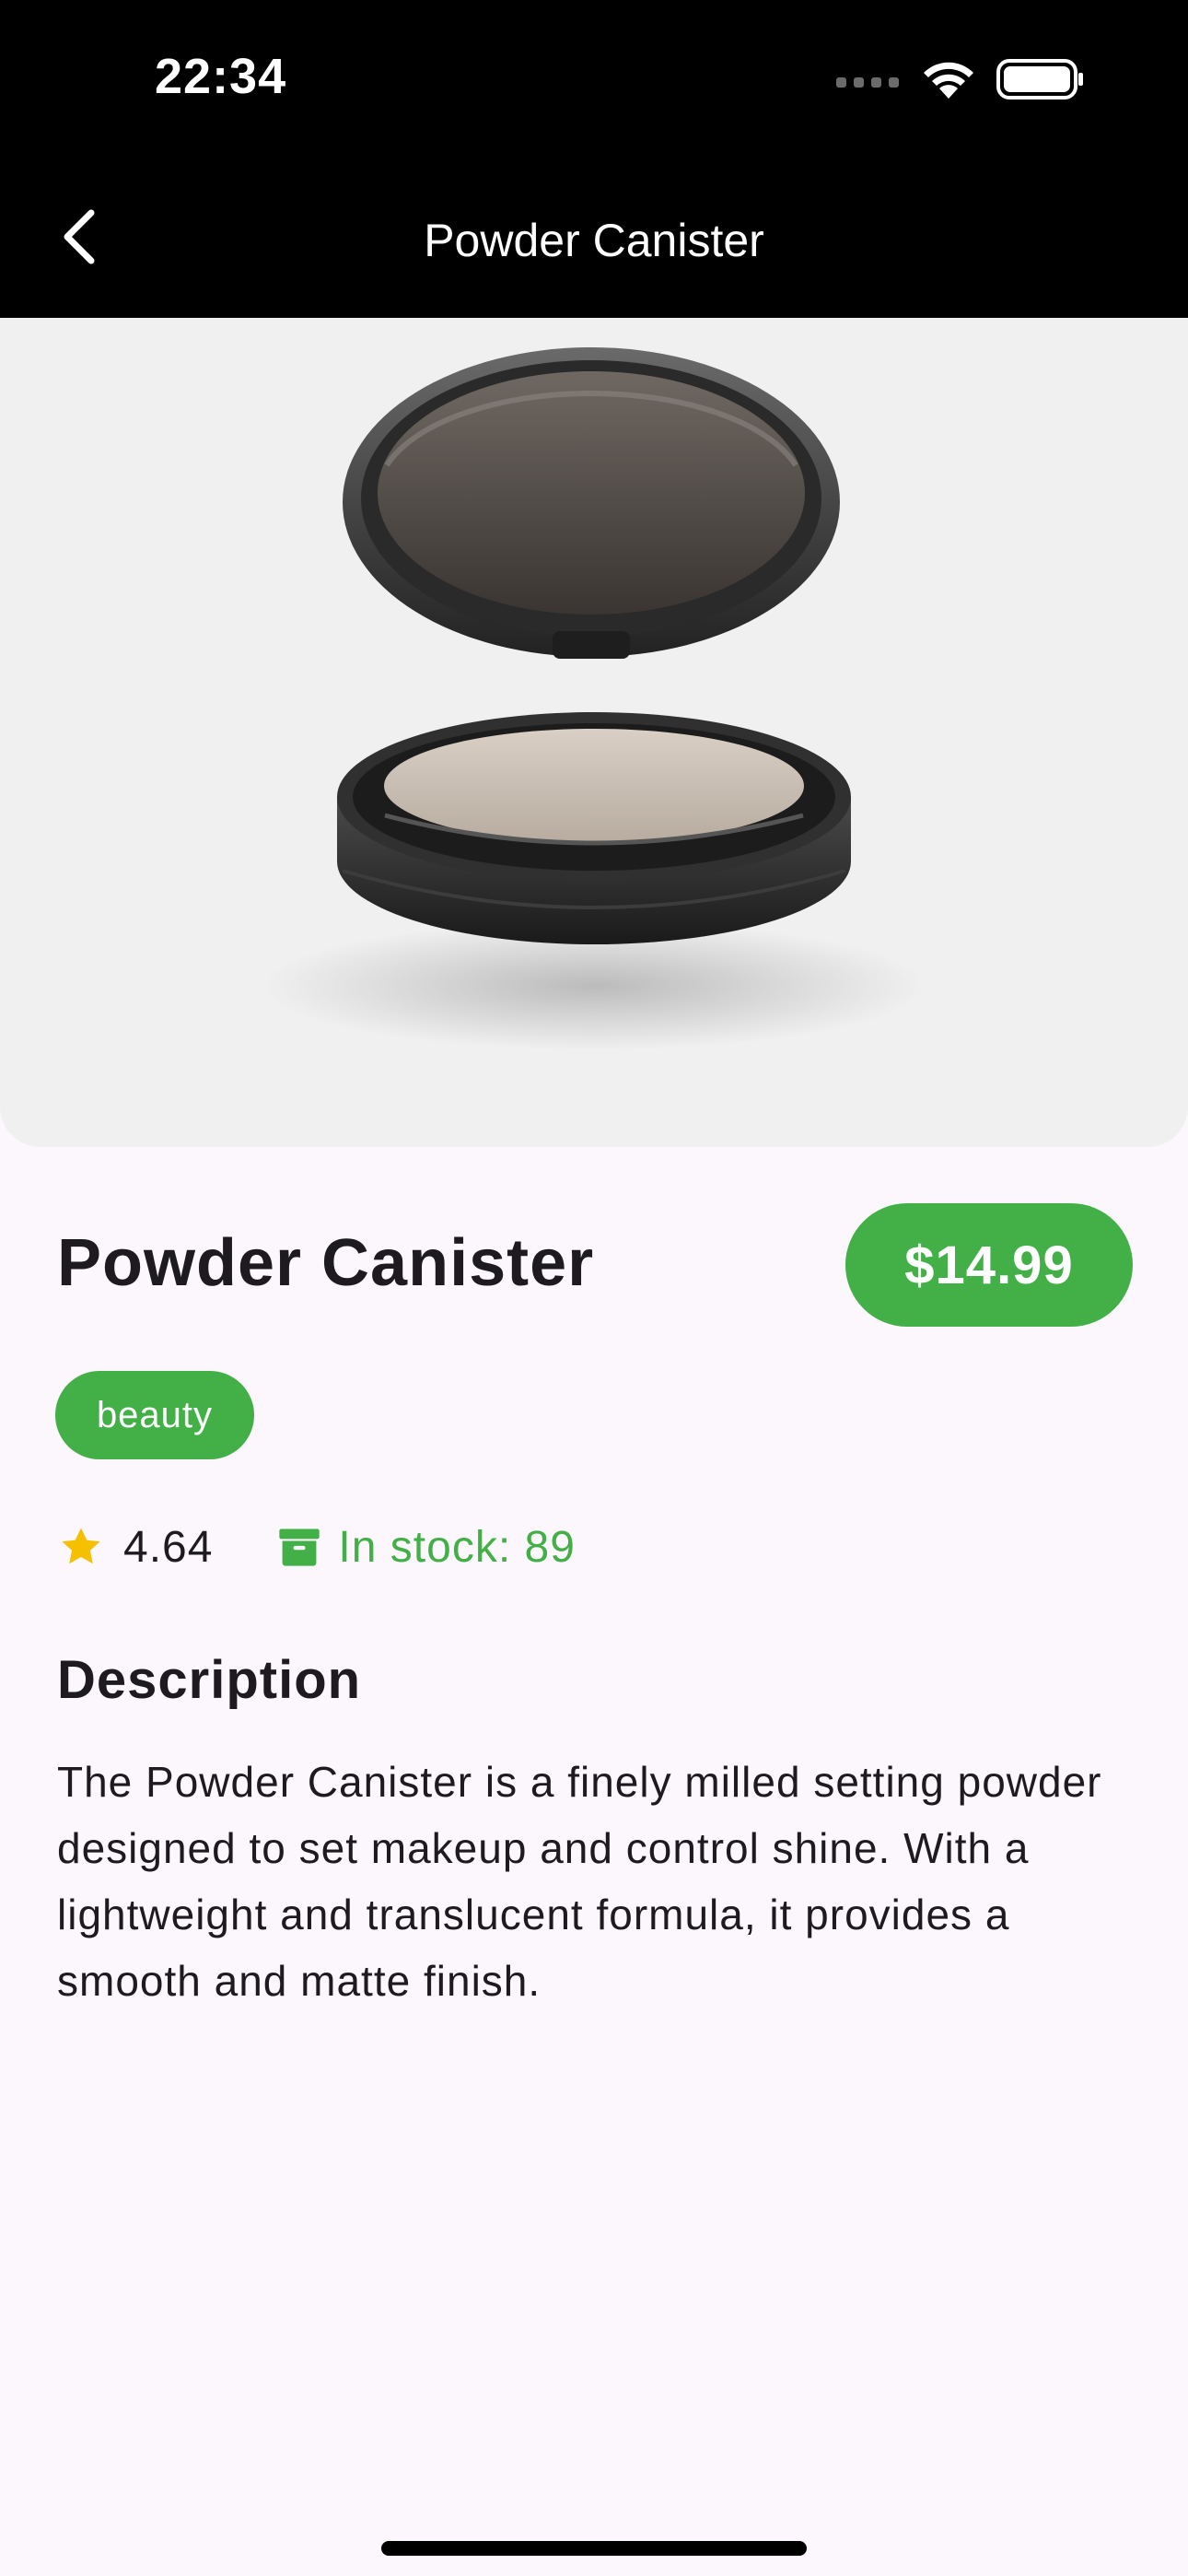 This screenshot has width=1188, height=2576. I want to click on app-bar: Powder Canister, so click(594, 237).